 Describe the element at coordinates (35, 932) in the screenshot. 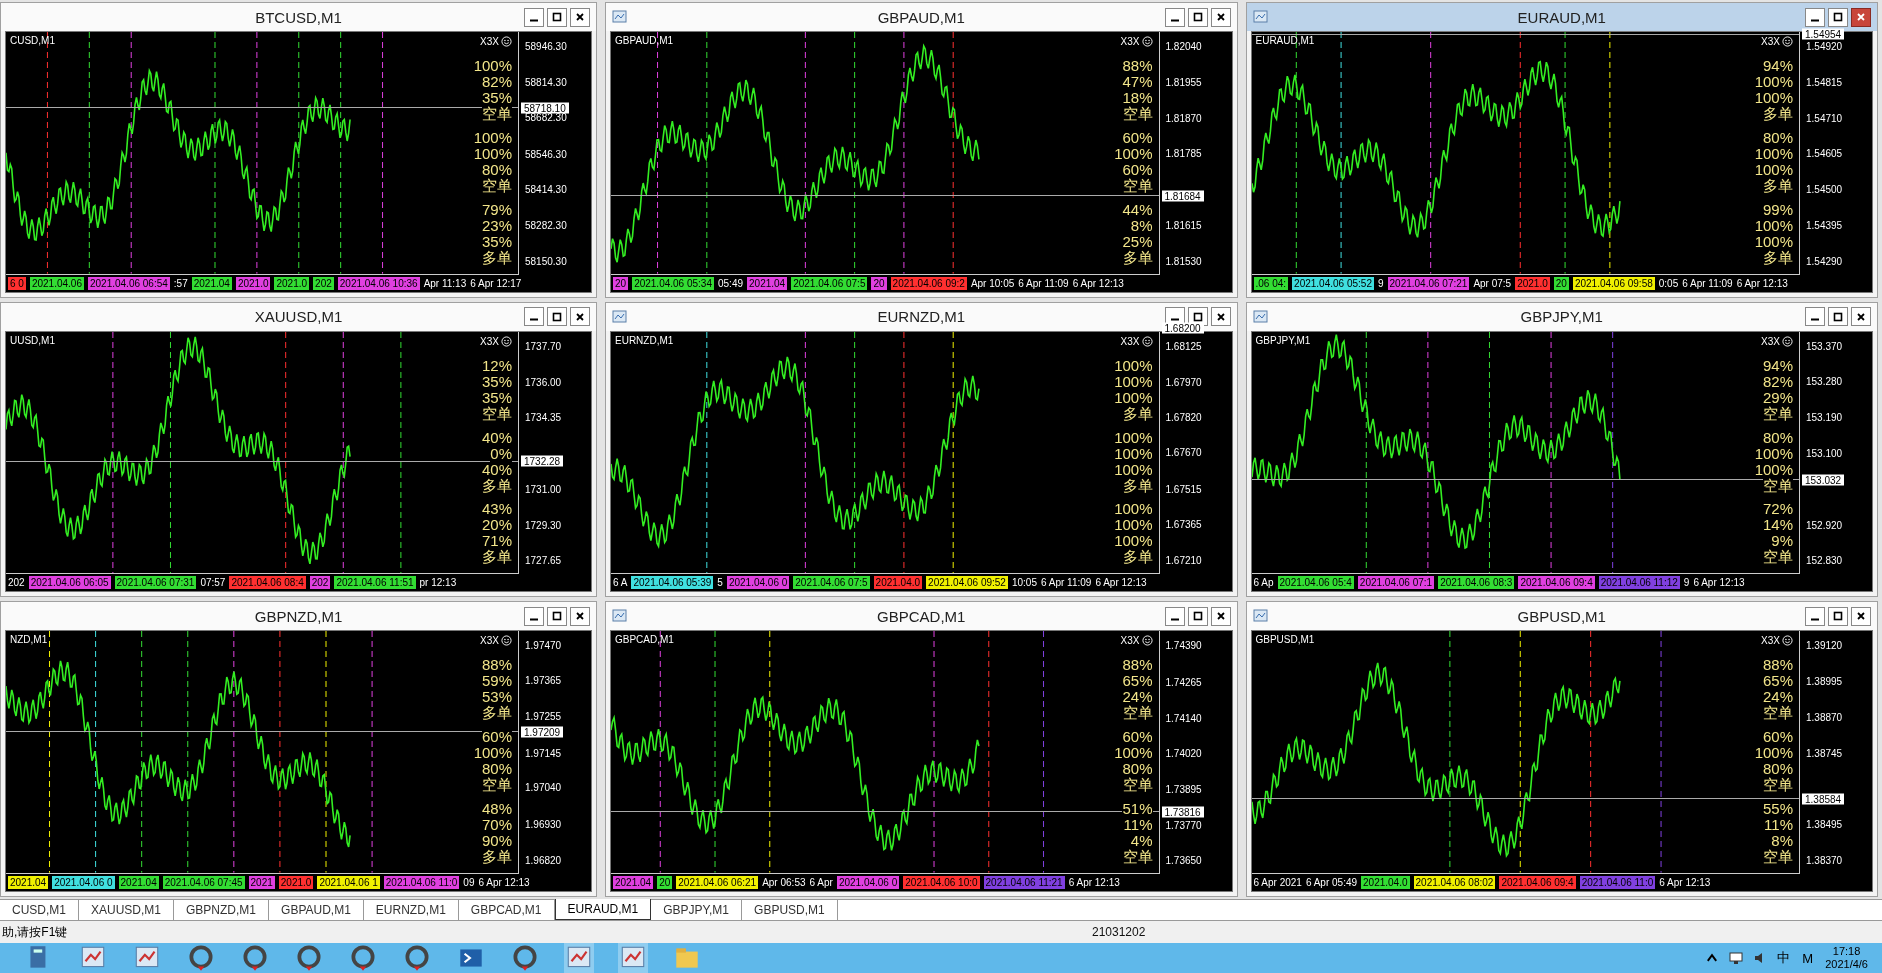

I see `status-help: 助,请按F1键` at that location.